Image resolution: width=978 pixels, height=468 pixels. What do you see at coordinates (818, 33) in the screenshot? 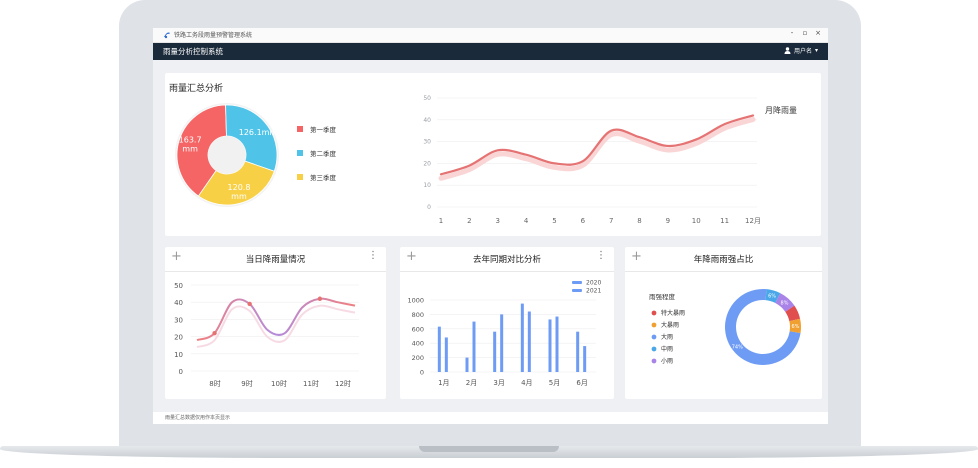
I see `close-button: ×` at bounding box center [818, 33].